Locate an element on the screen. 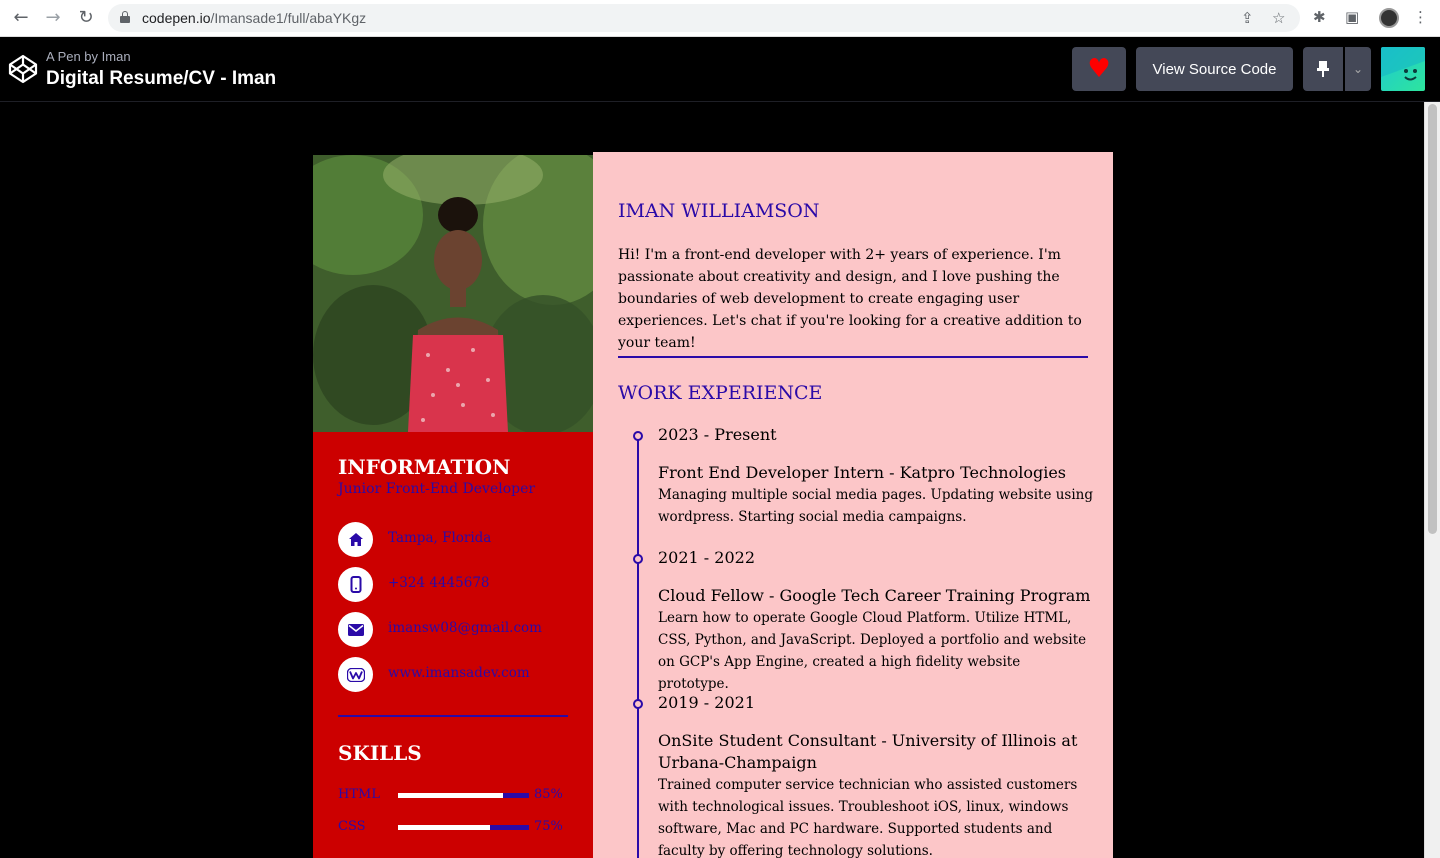 This screenshot has width=1440, height=858. skill-name: CSS is located at coordinates (352, 826).